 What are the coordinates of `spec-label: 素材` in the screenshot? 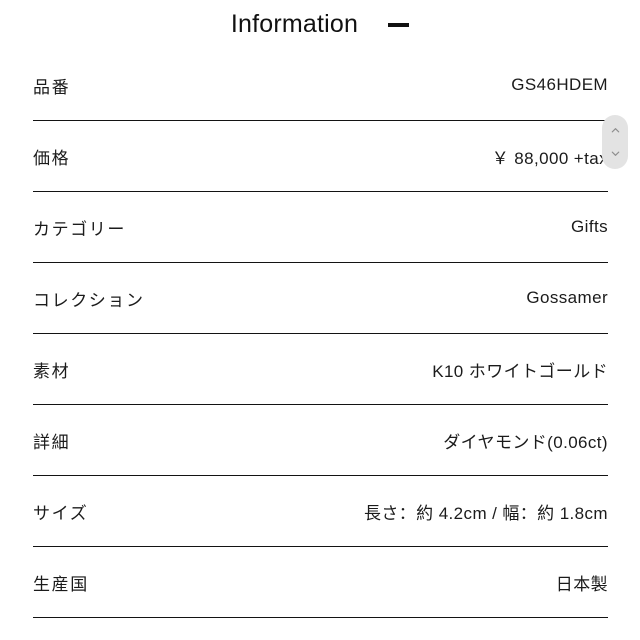 It's located at (52, 371).